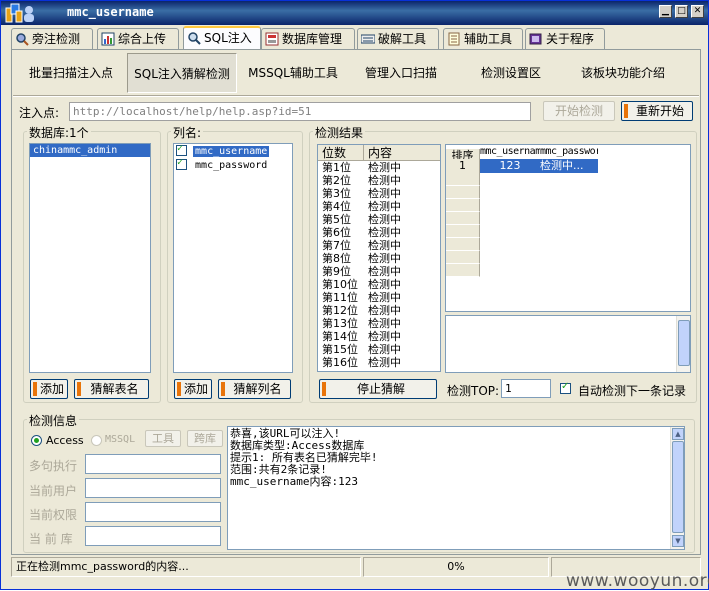 The image size is (709, 591). I want to click on detail-scrollbar, so click(683, 344).